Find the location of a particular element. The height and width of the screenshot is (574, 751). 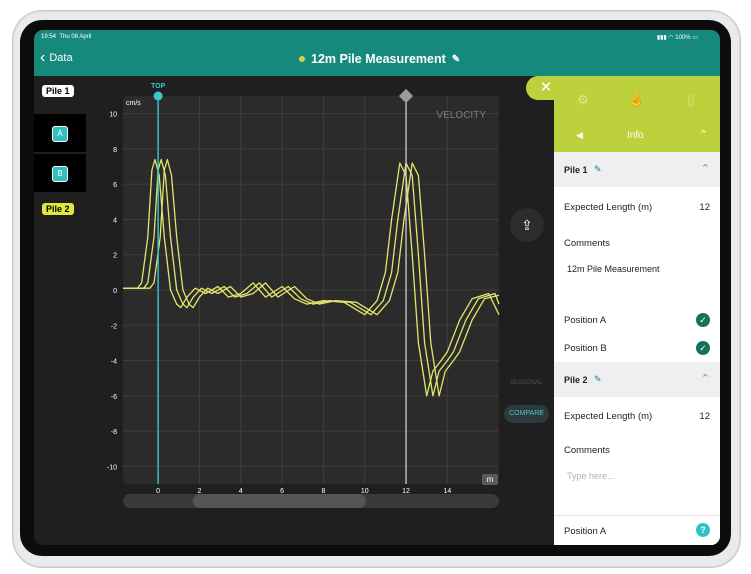

x-tick-label: 10 is located at coordinates (365, 491).